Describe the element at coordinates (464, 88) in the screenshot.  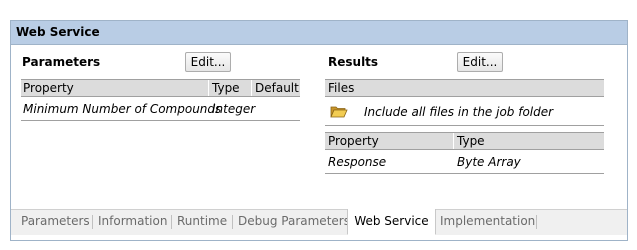
I see `files-header: Files` at that location.